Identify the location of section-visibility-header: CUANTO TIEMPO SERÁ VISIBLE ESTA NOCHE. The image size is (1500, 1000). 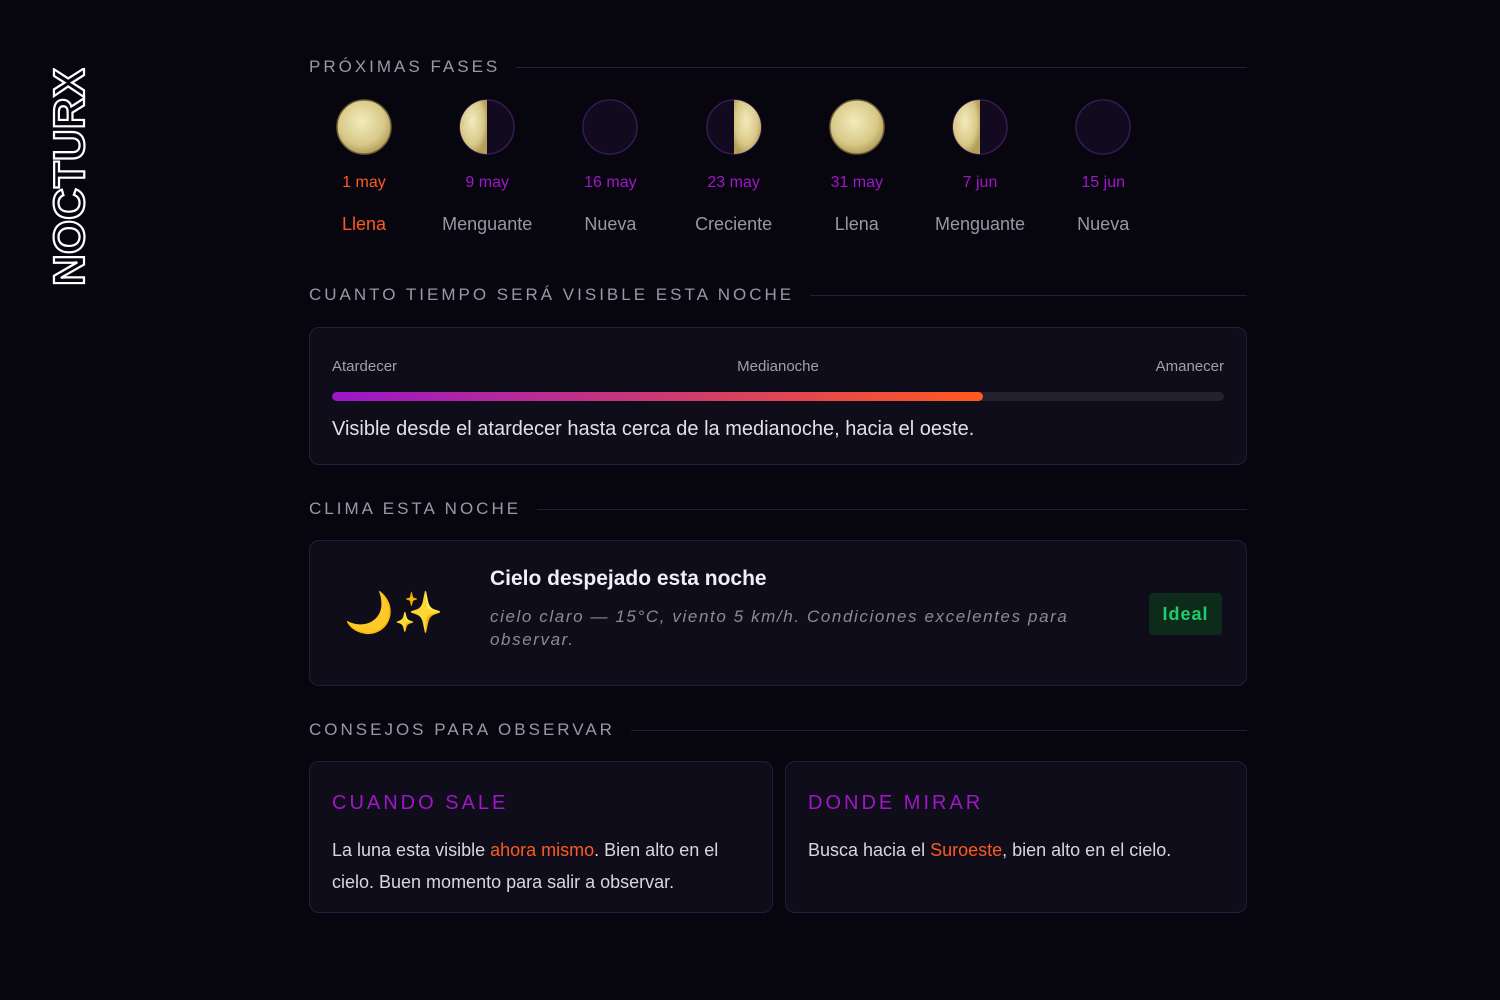
(778, 295).